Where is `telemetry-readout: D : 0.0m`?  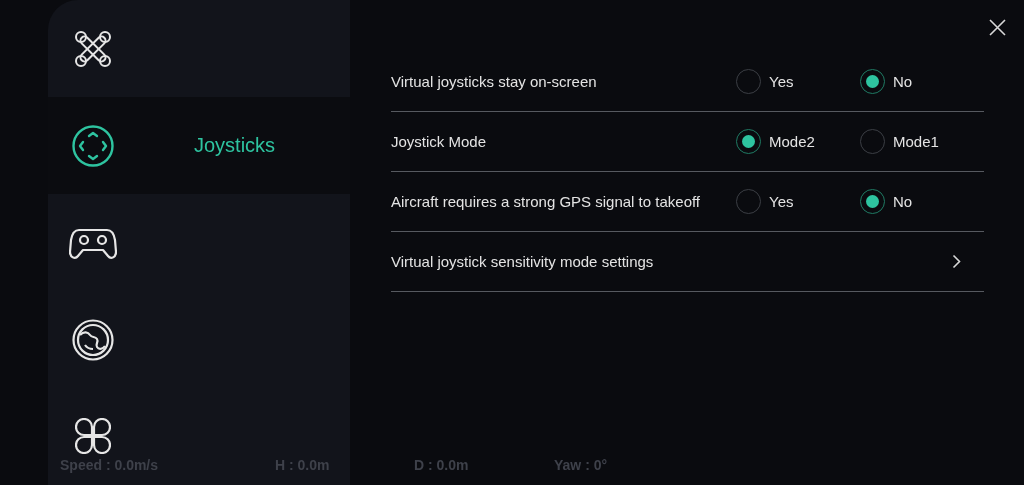
telemetry-readout: D : 0.0m is located at coordinates (442, 465).